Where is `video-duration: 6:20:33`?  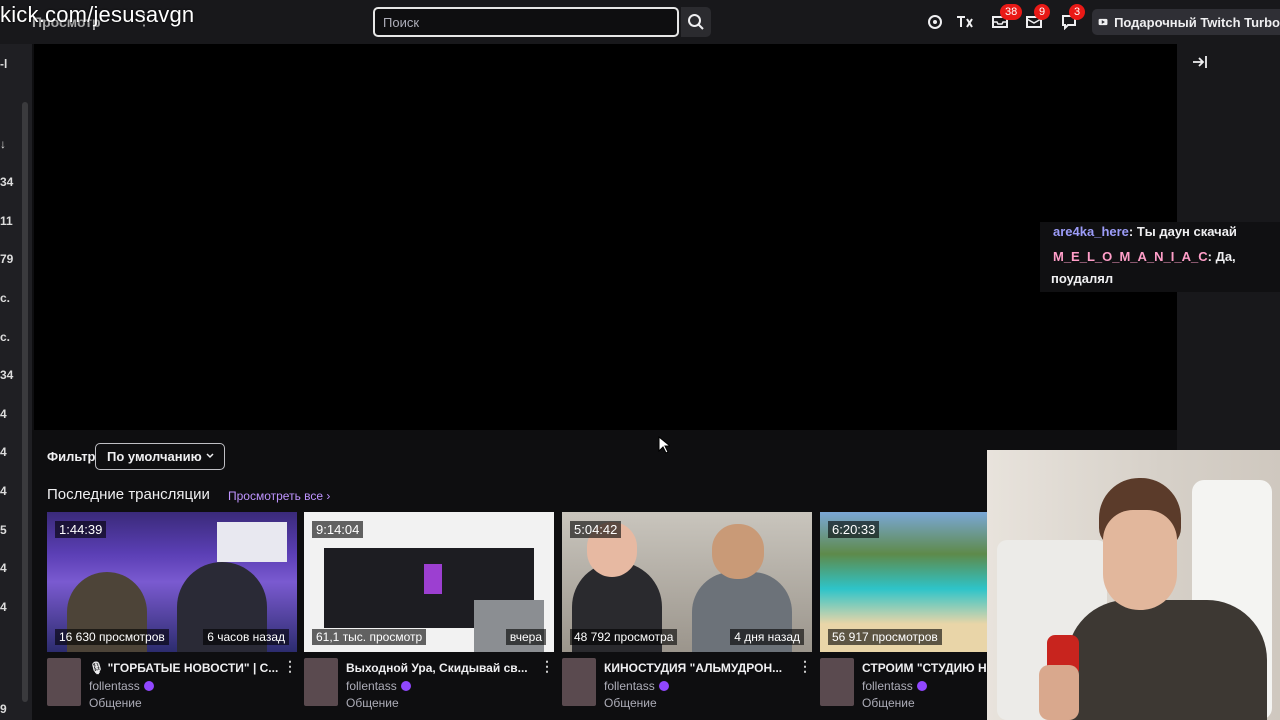 video-duration: 6:20:33 is located at coordinates (854, 529).